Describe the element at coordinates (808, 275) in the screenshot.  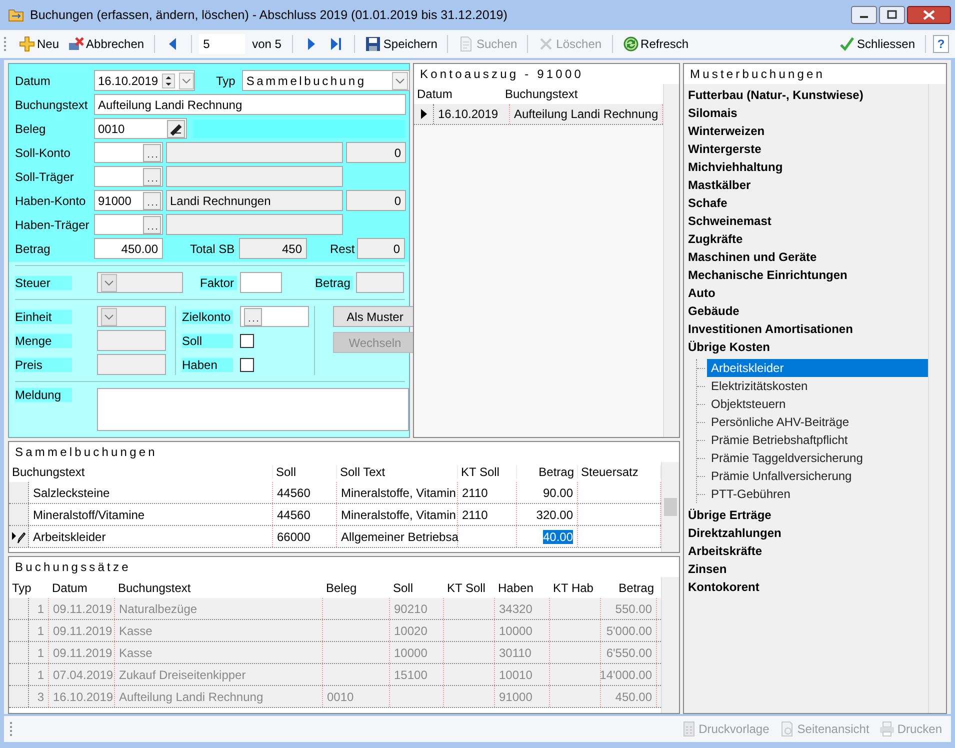
I see `tree-item: Mechanische Einrichtungen` at that location.